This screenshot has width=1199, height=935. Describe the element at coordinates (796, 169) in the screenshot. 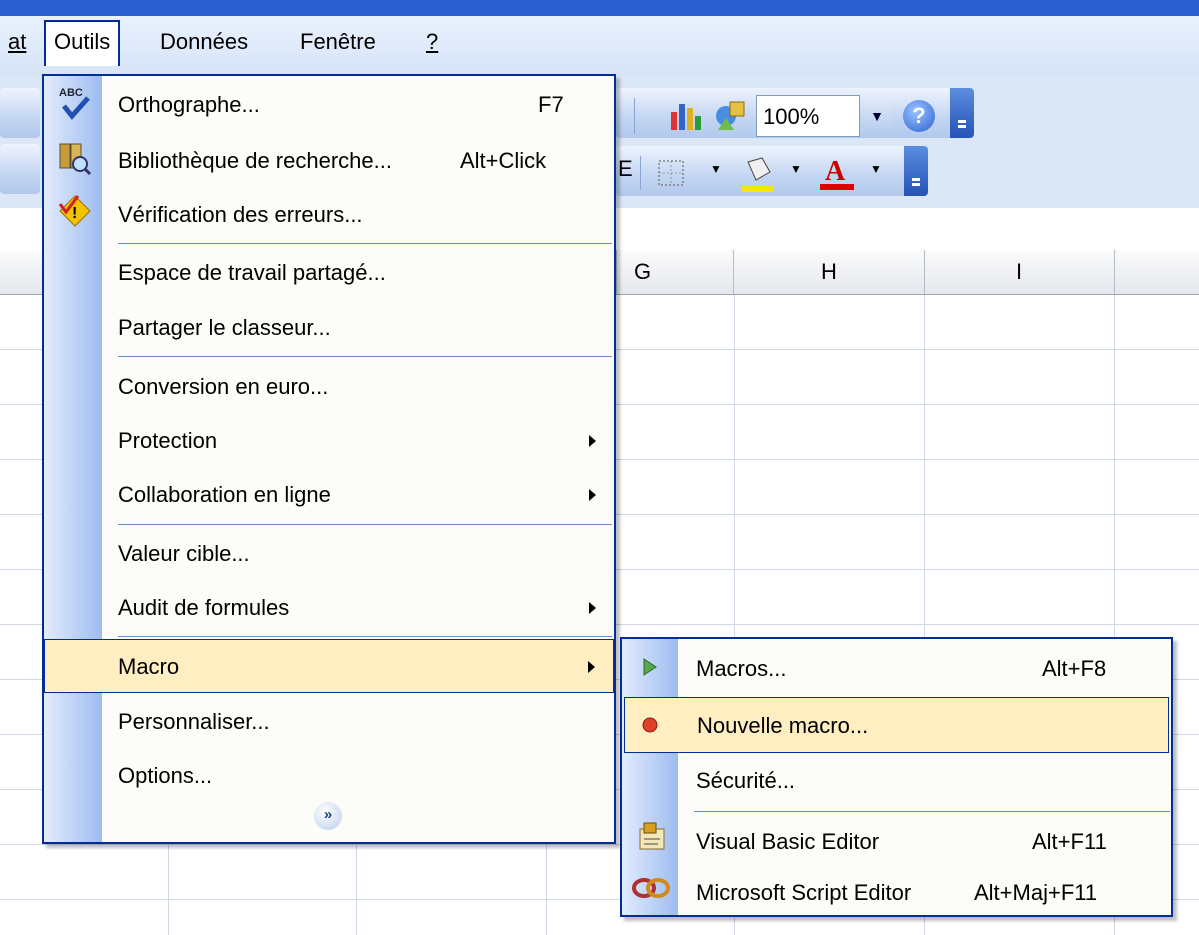

I see `fill-color-dropdown-arrow: ▼` at that location.